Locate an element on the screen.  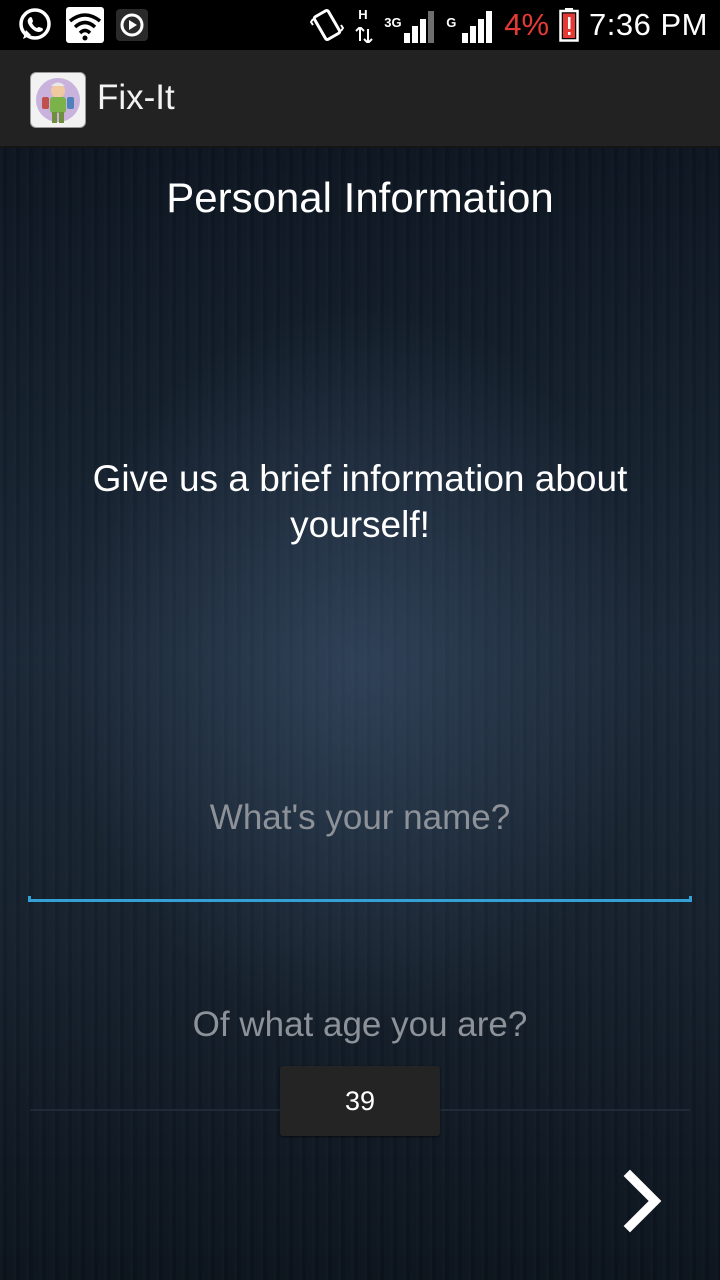
network-type-h: H is located at coordinates (363, 14).